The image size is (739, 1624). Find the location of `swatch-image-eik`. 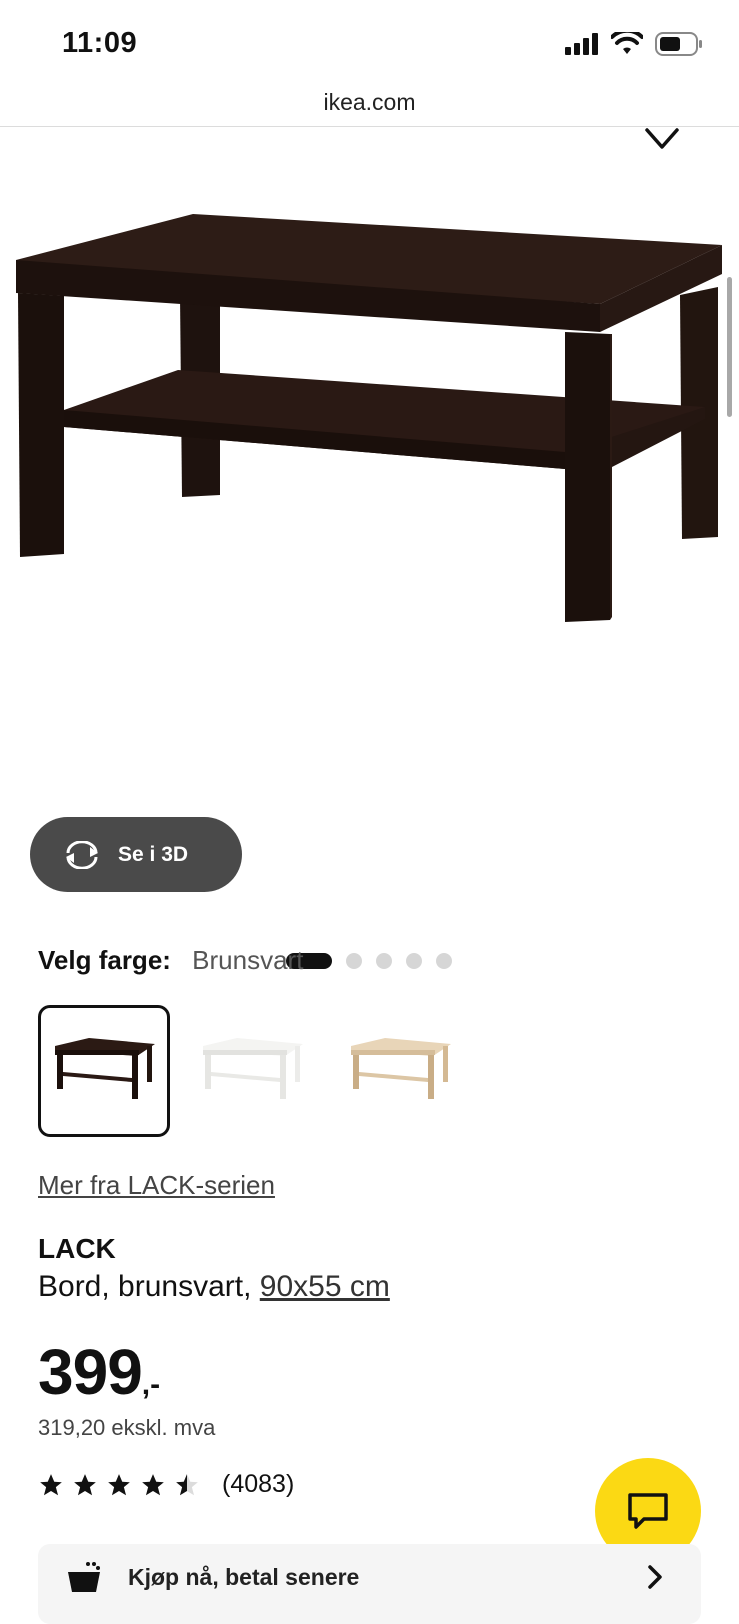

swatch-image-eik is located at coordinates (401, 1068).